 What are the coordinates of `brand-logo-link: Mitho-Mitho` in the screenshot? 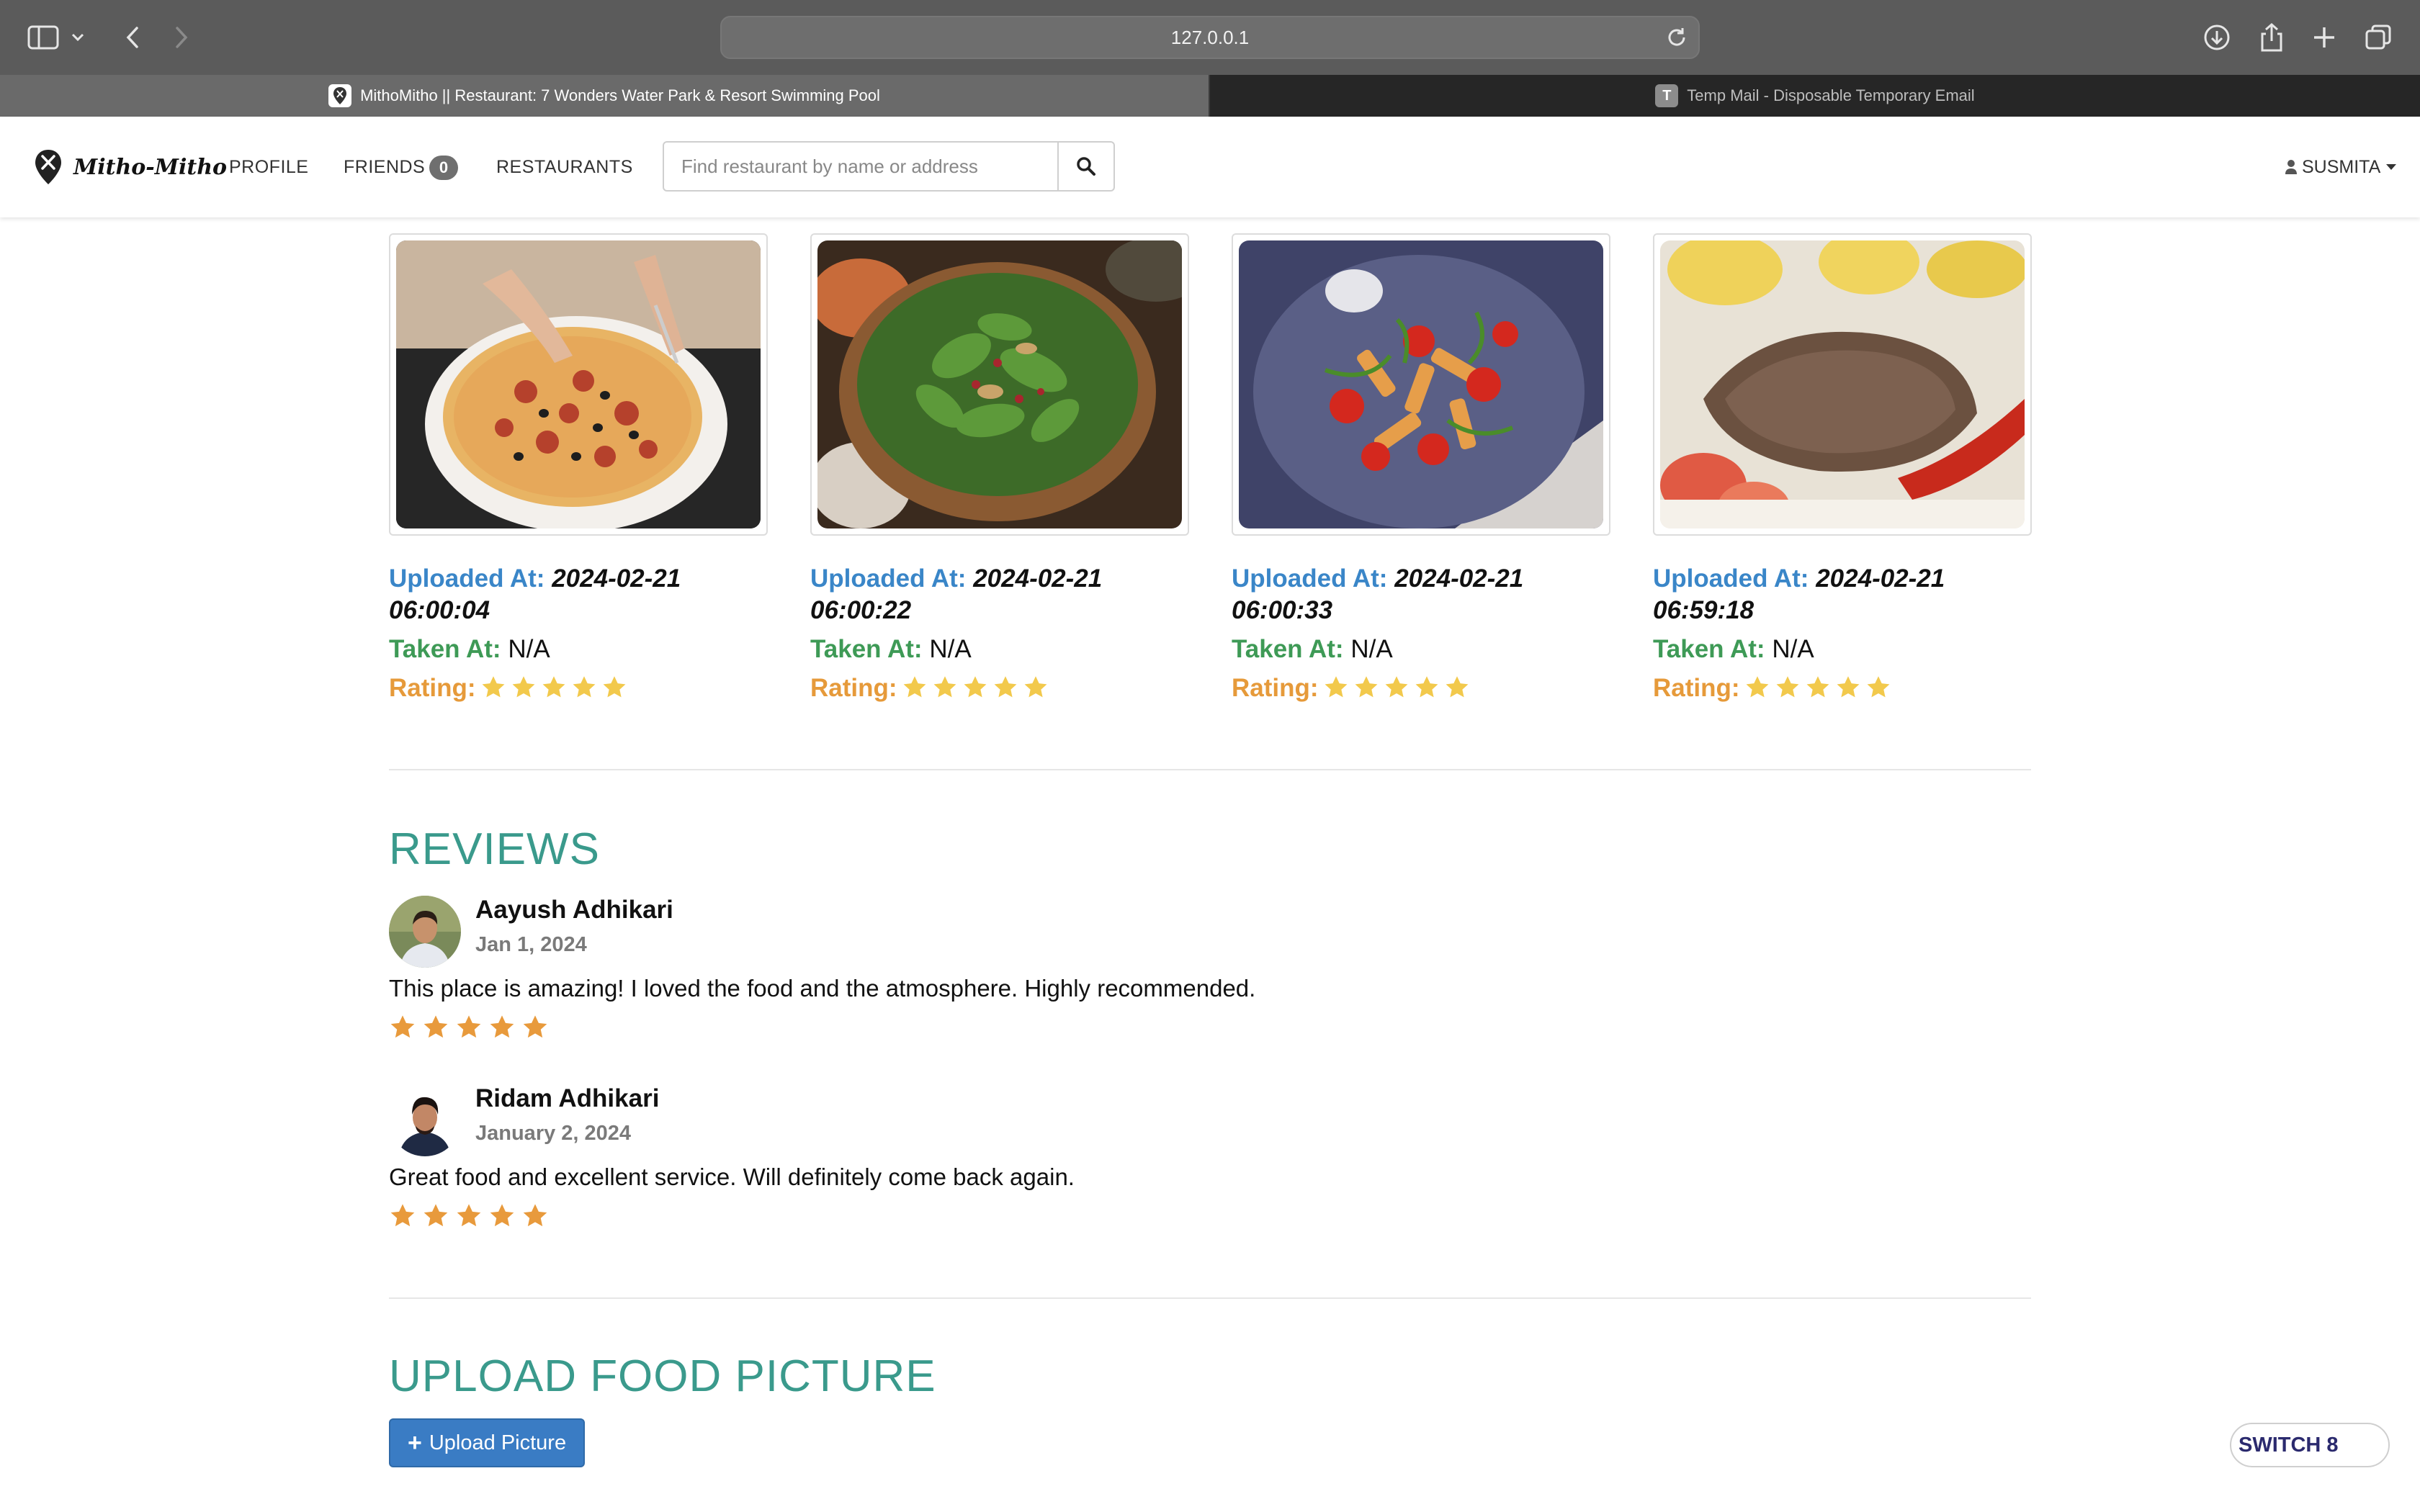 It's located at (130, 167).